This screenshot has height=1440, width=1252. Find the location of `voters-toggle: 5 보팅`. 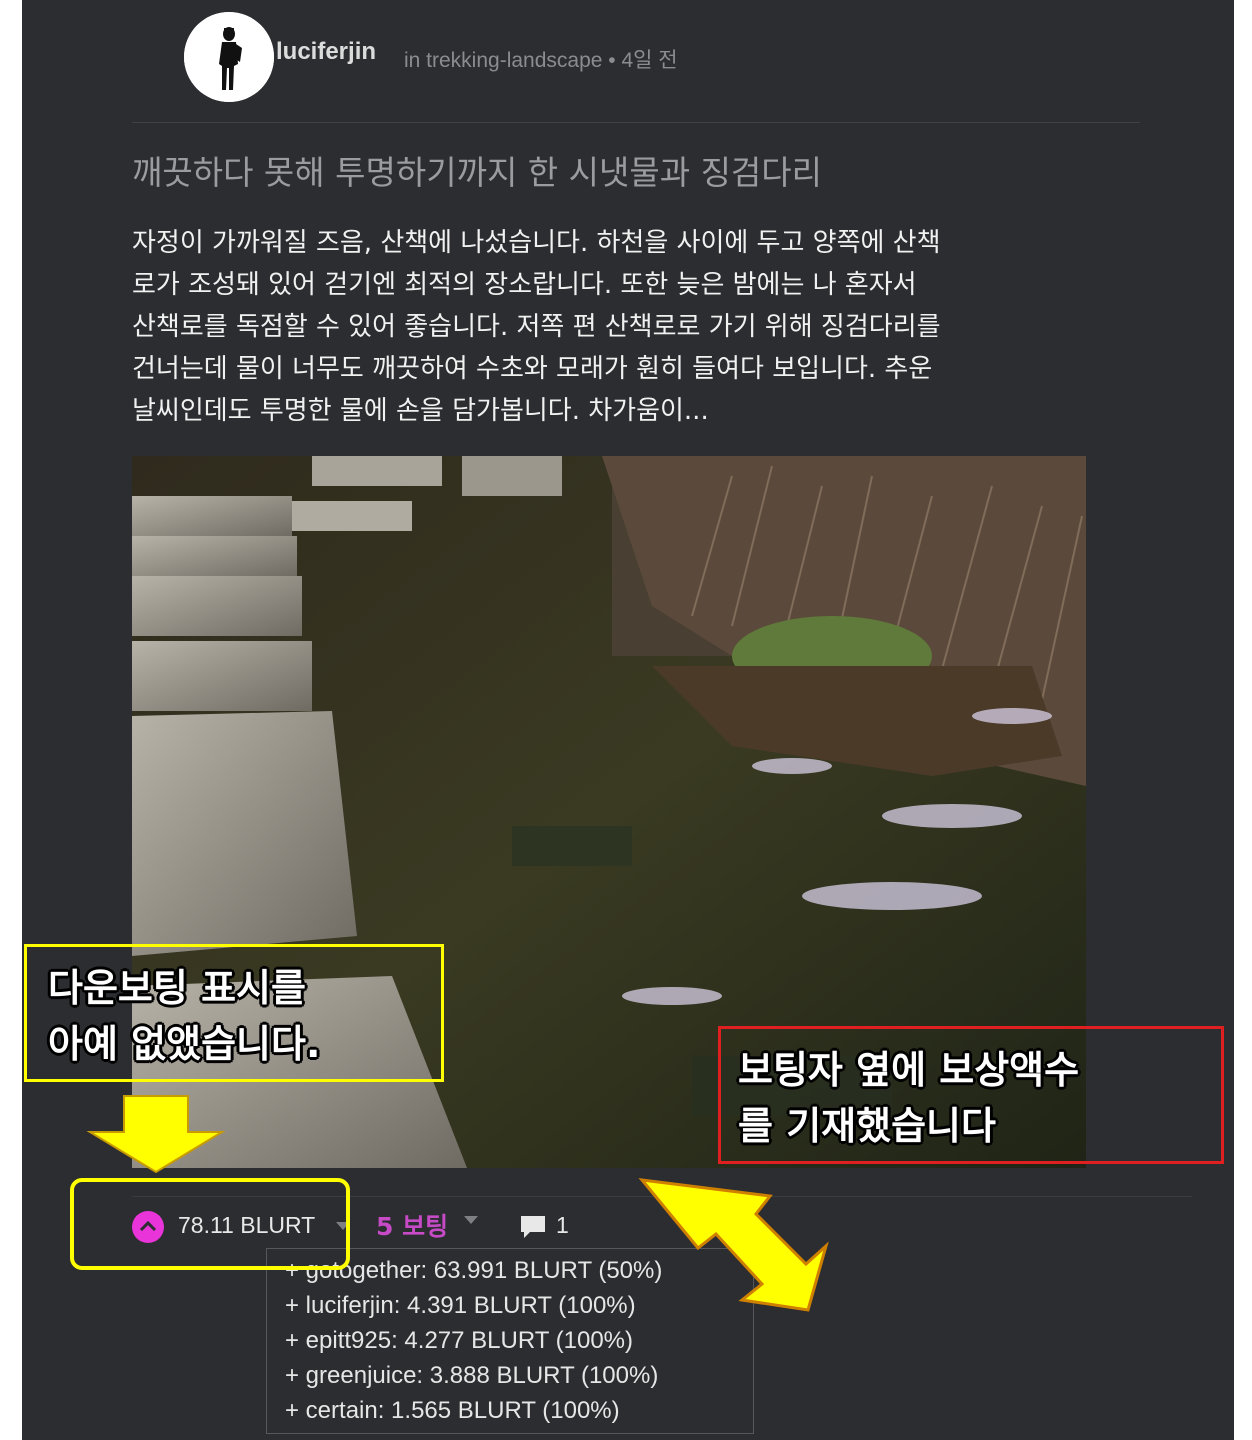

voters-toggle: 5 보팅 is located at coordinates (412, 1225).